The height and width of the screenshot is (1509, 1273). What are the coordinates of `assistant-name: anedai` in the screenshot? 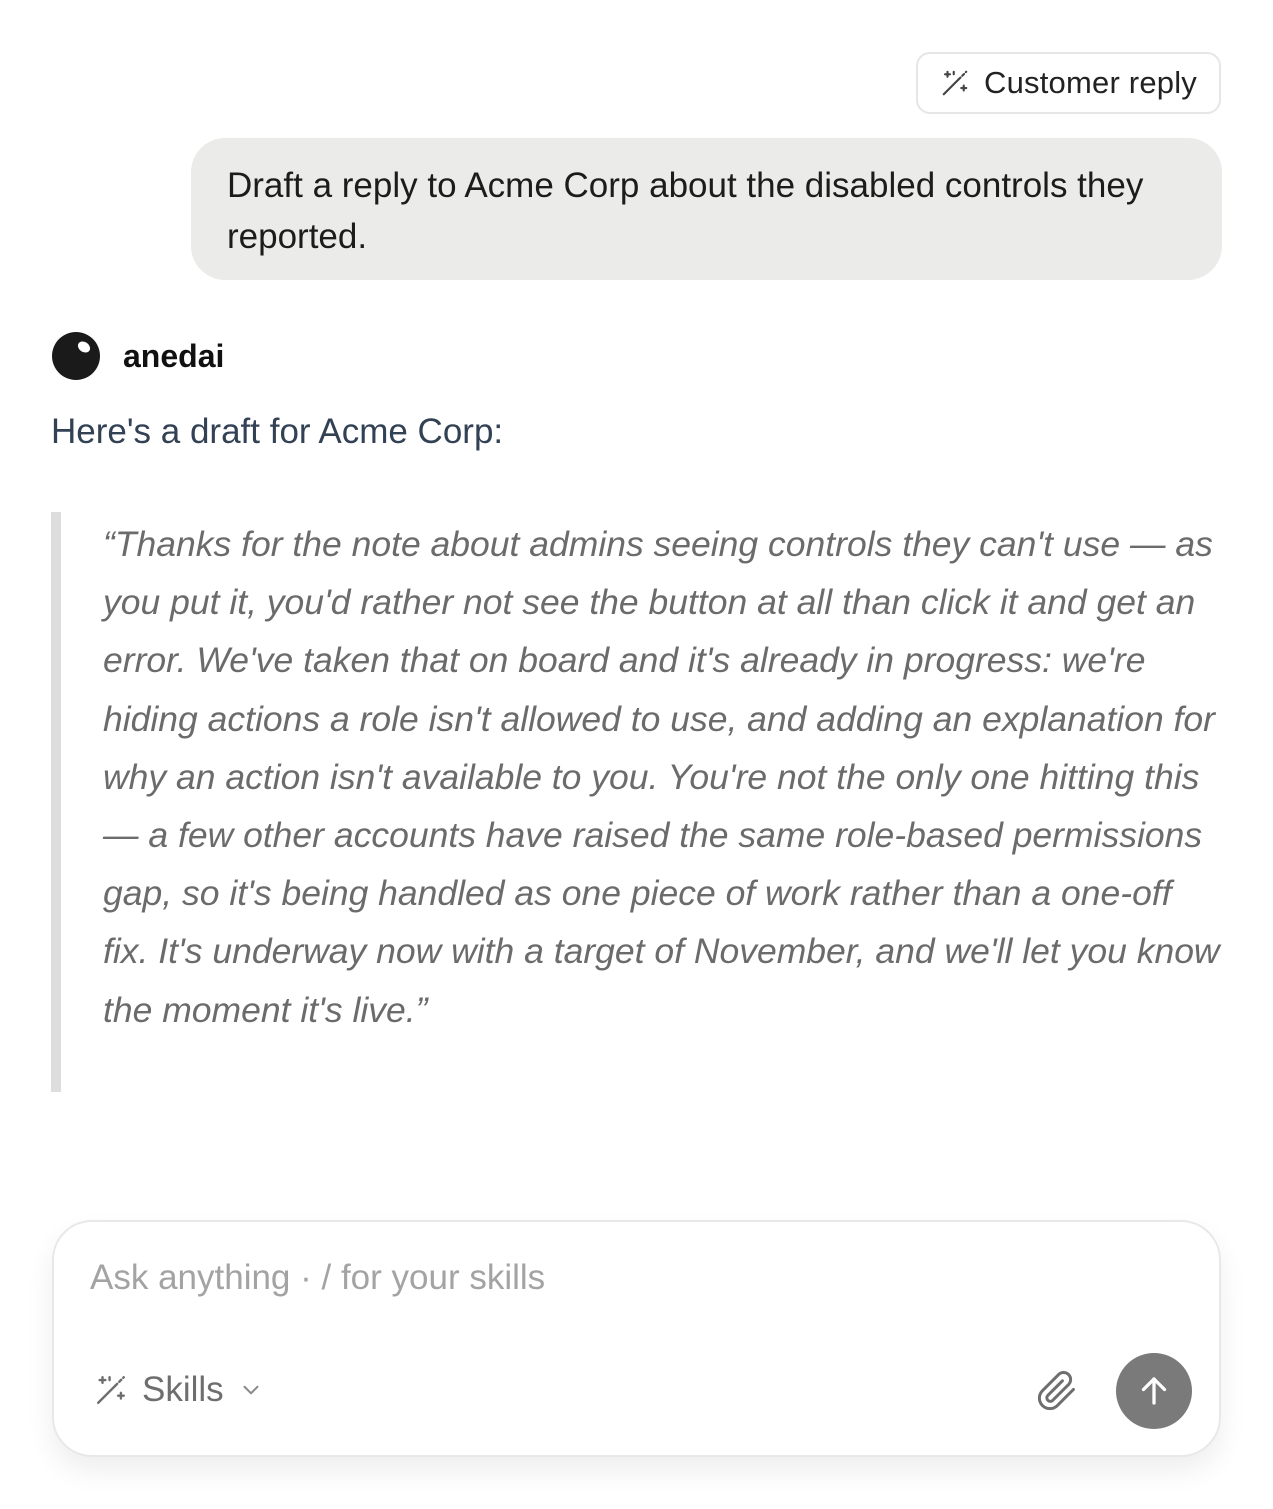 It's located at (174, 355).